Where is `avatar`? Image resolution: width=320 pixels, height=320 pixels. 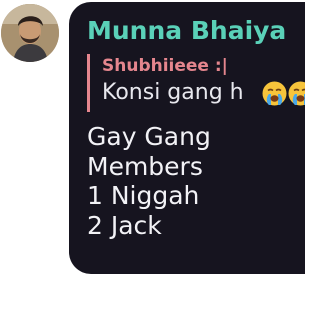
avatar is located at coordinates (30, 33).